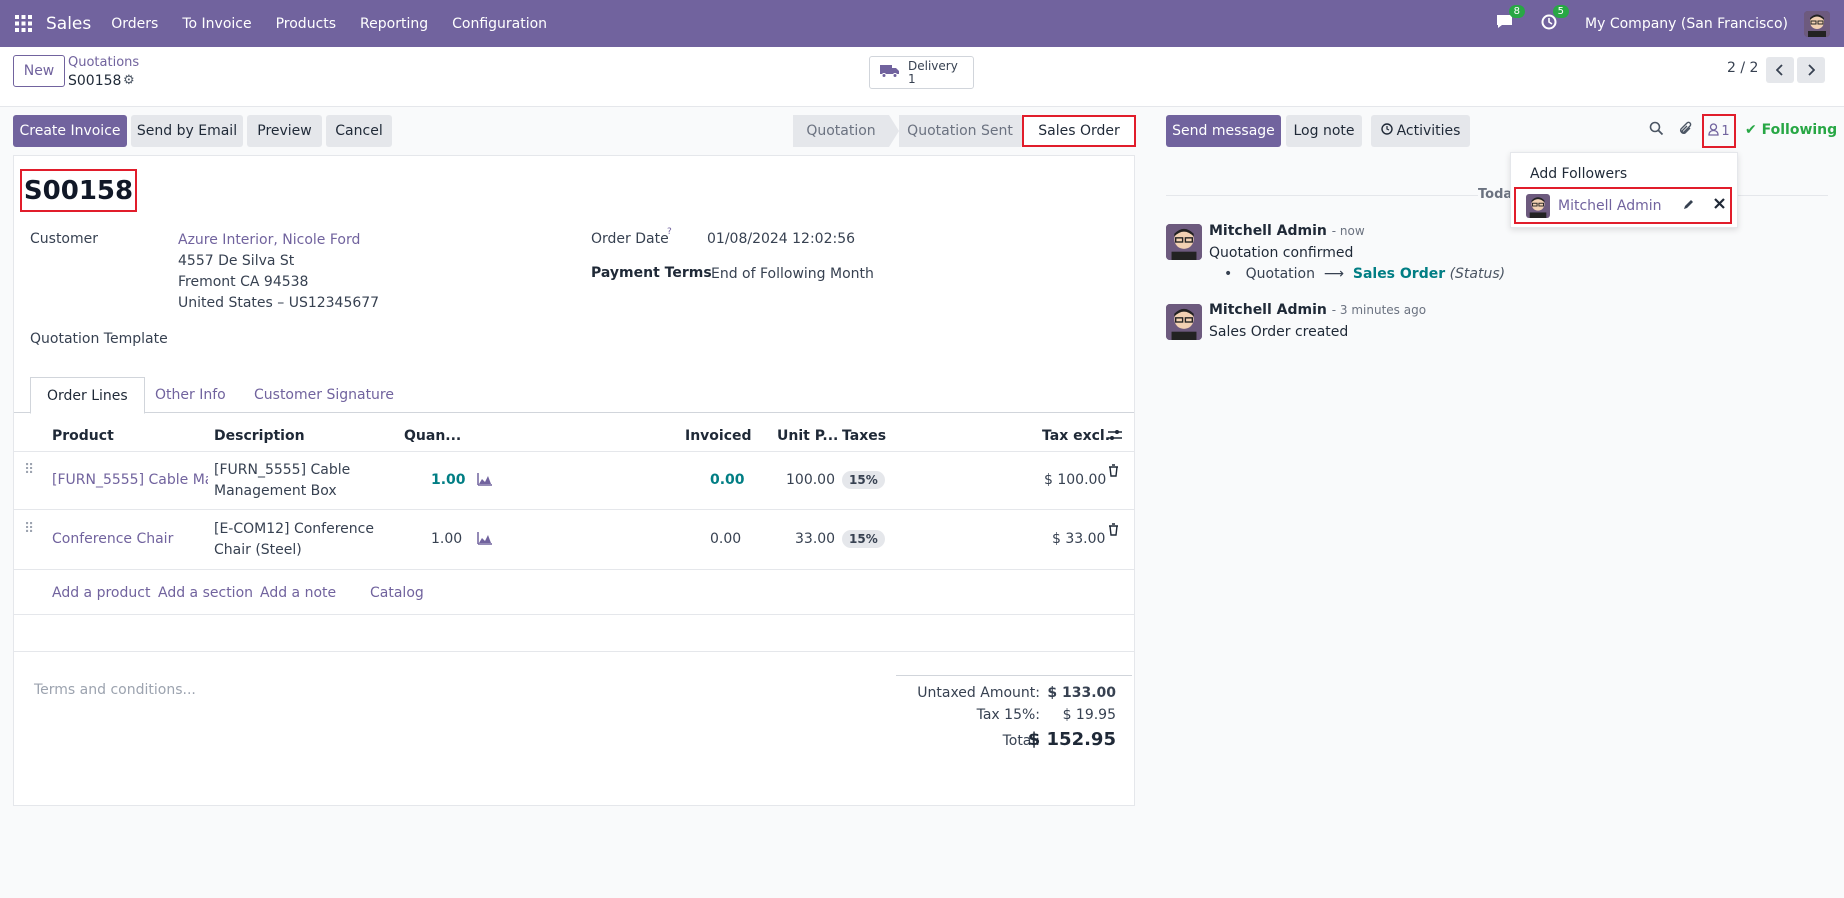 The height and width of the screenshot is (898, 1844). Describe the element at coordinates (130, 480) in the screenshot. I see `row-product: [FURN_5555] Cable Mana` at that location.